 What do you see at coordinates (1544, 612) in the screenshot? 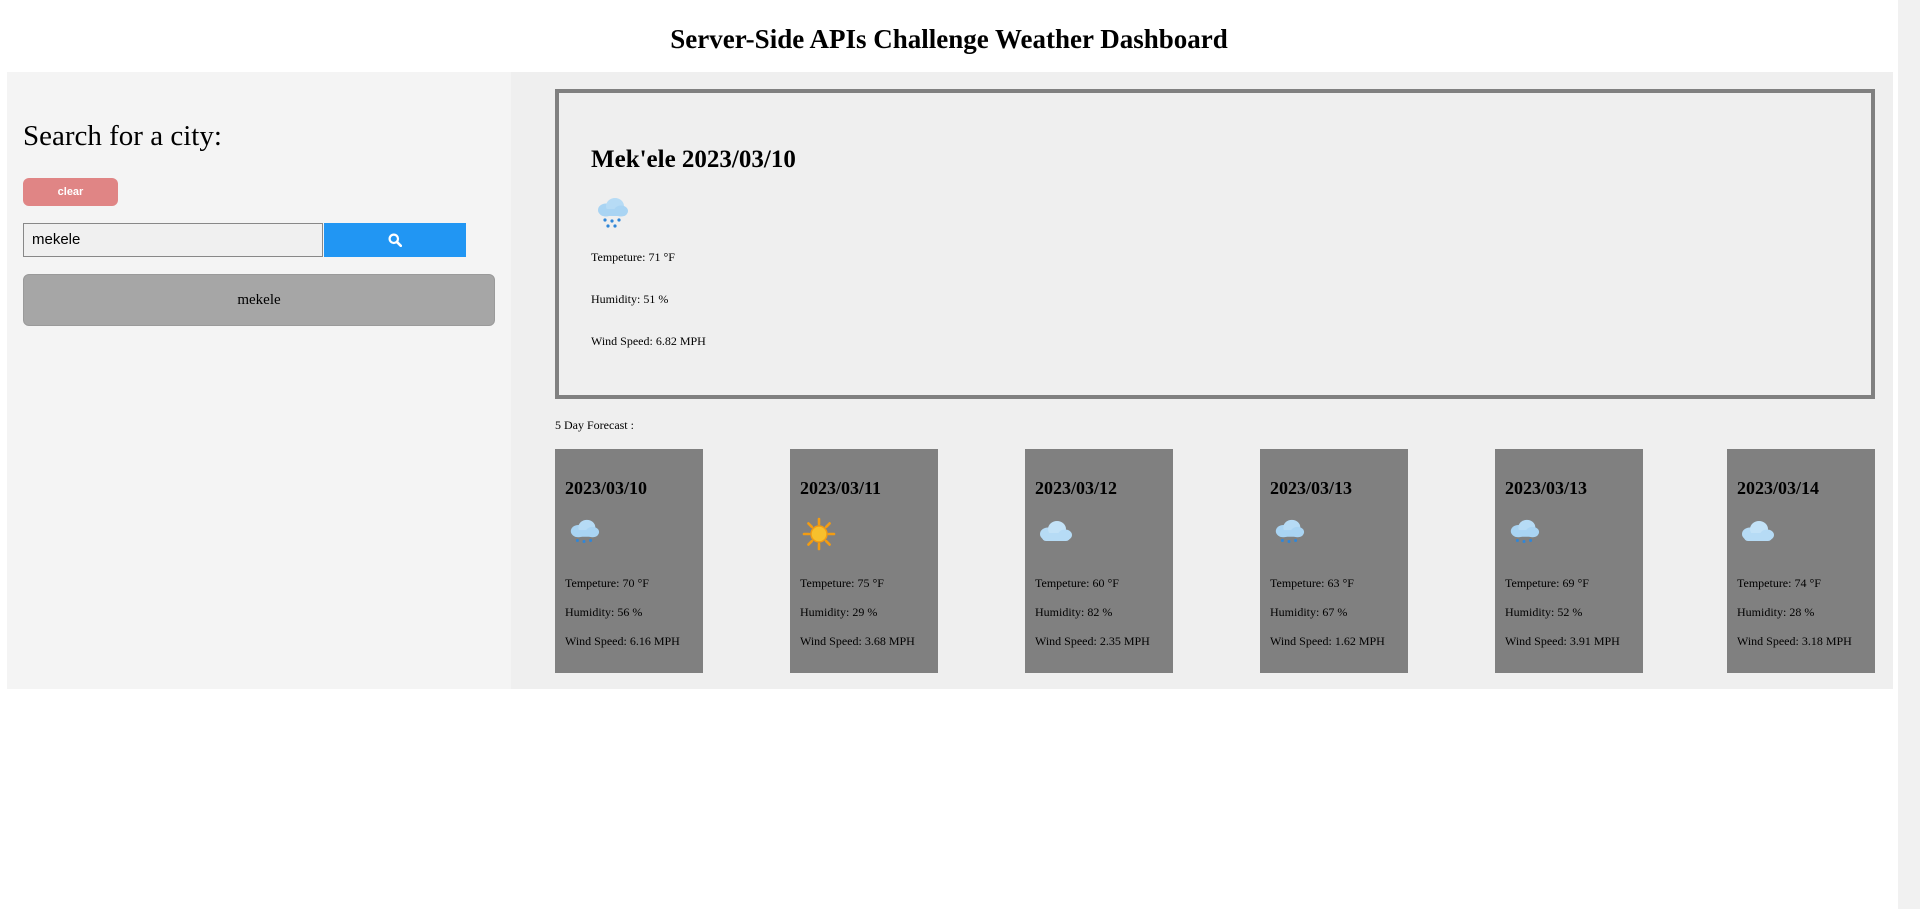
I see `forecast-humidity: Humidity: 52 %` at bounding box center [1544, 612].